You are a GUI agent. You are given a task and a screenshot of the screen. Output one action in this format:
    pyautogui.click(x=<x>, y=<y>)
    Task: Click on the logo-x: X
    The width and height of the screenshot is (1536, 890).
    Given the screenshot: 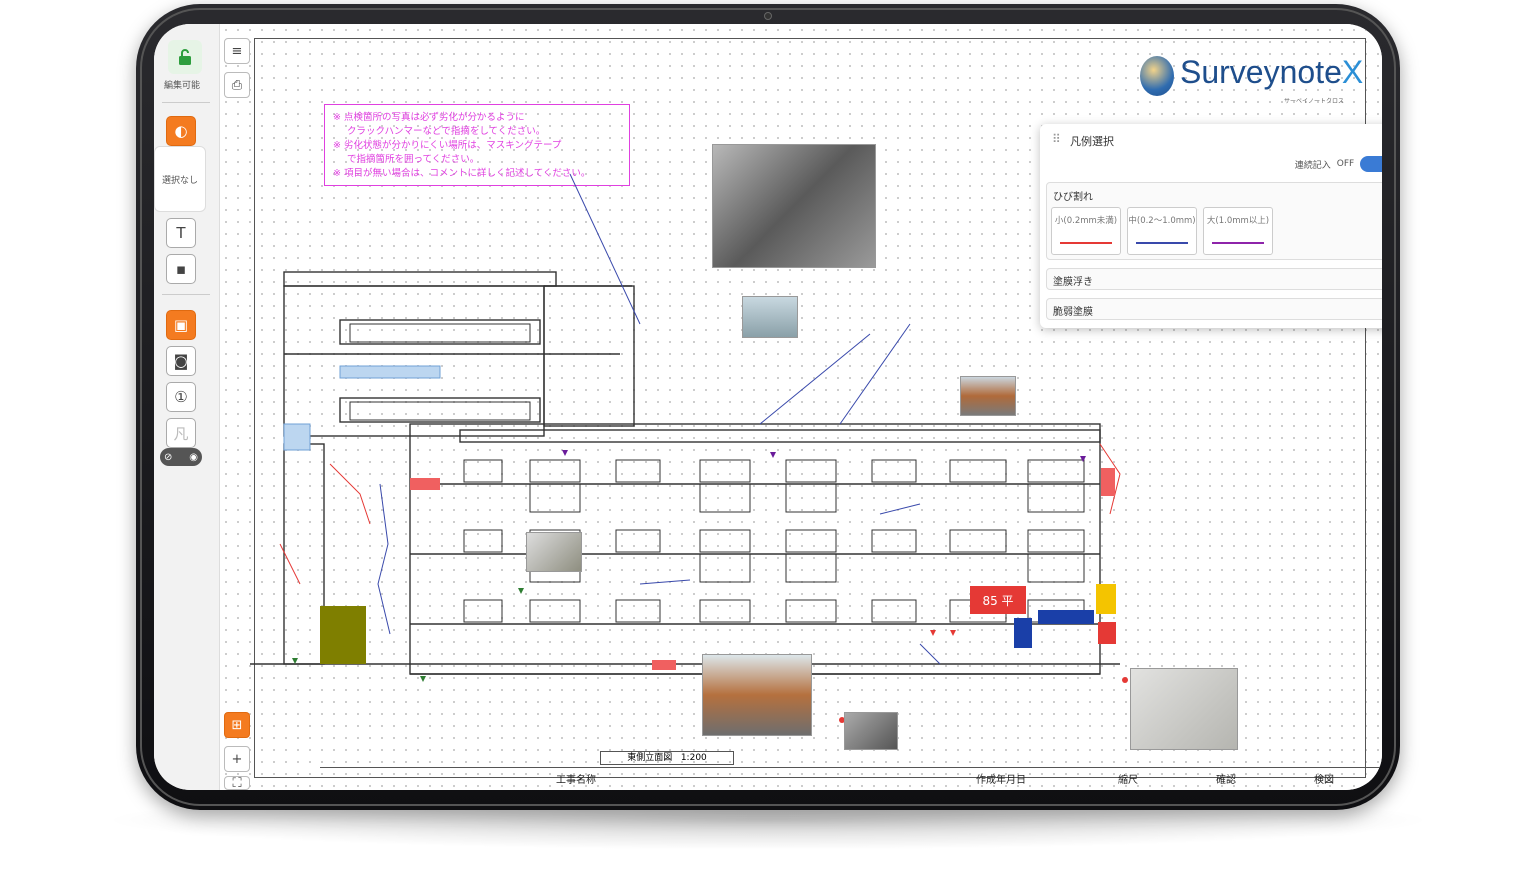 What is the action you would take?
    pyautogui.click(x=1352, y=72)
    